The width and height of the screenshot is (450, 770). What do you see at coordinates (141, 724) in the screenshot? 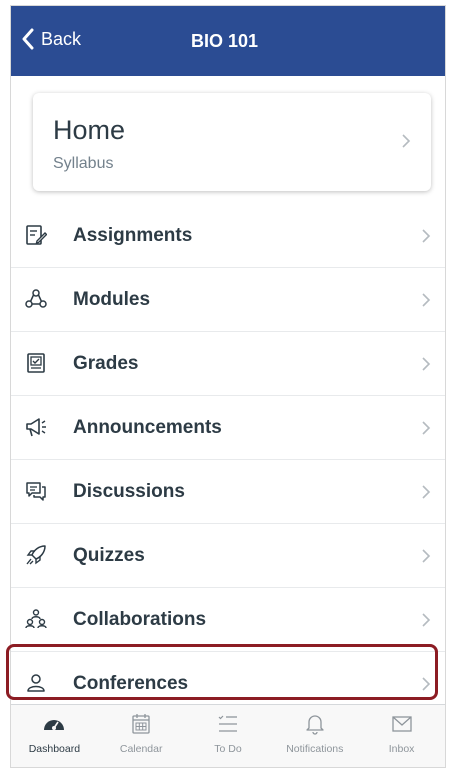
I see `calendar-icon` at bounding box center [141, 724].